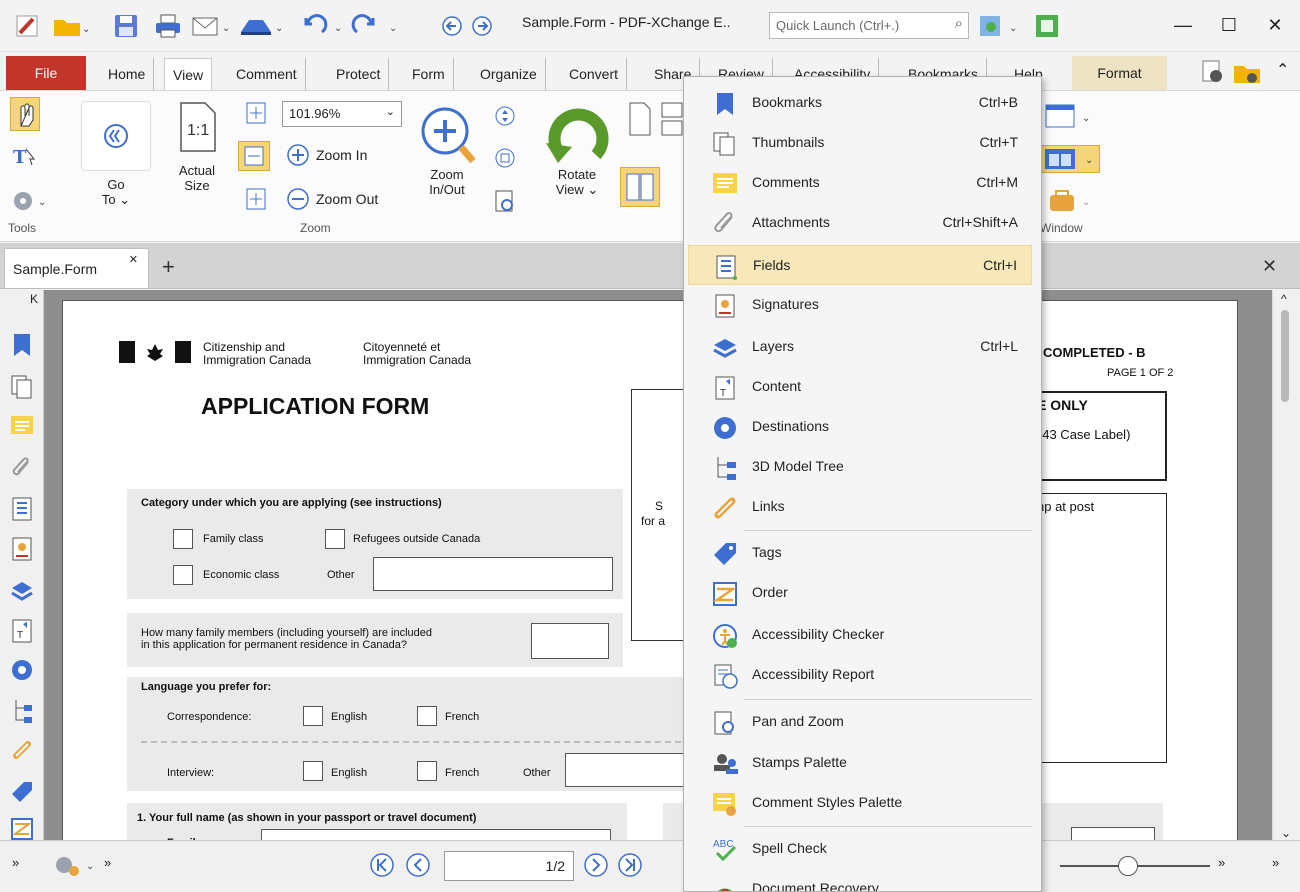 The width and height of the screenshot is (1300, 892). I want to click on panel-collapse-icon: K, so click(34, 299).